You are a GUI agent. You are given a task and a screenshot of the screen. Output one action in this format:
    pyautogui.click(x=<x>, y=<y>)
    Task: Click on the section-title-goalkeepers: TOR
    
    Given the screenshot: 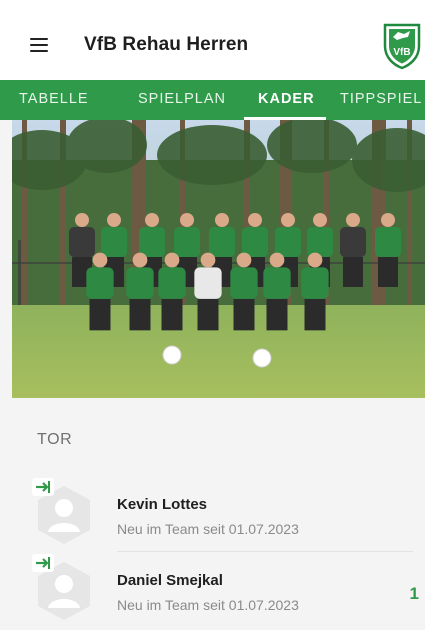 What is the action you would take?
    pyautogui.click(x=55, y=439)
    